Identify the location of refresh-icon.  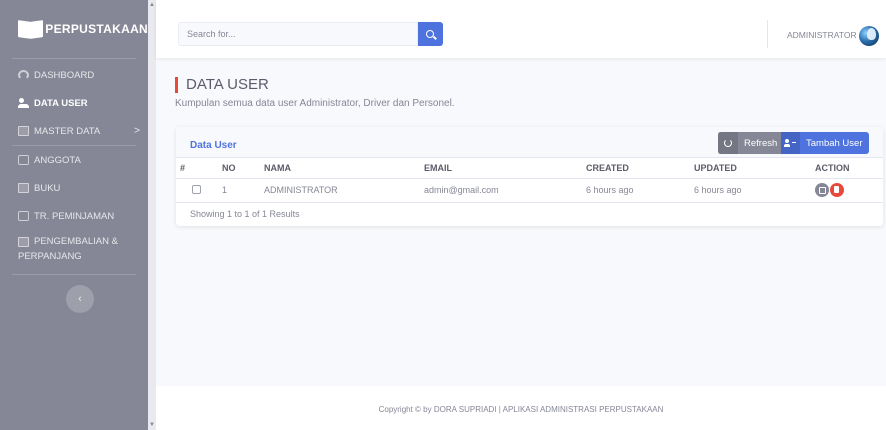
(728, 143).